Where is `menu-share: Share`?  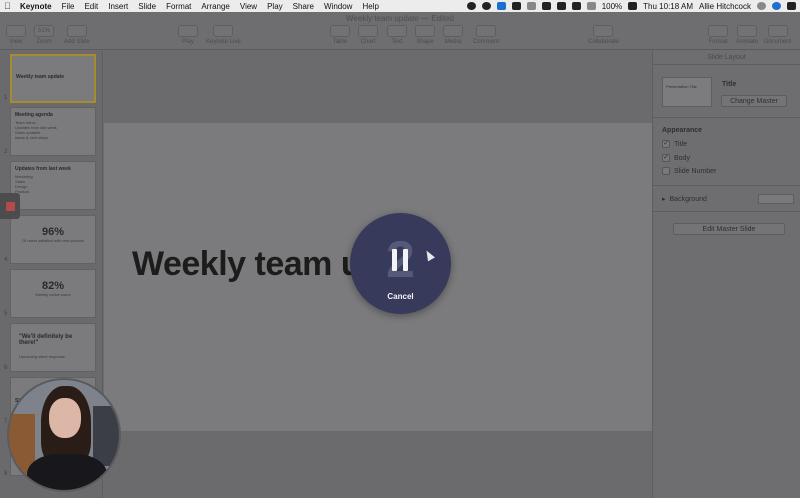 menu-share: Share is located at coordinates (303, 6).